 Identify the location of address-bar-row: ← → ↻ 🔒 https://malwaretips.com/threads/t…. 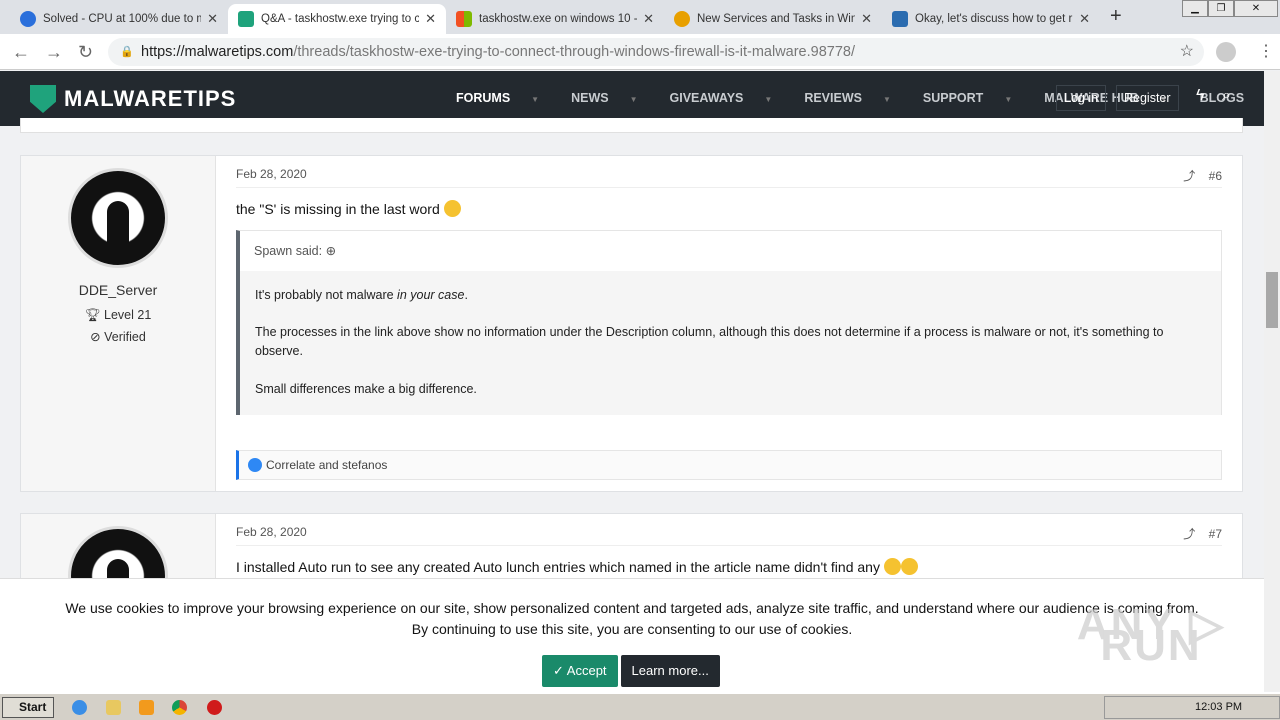
(640, 52).